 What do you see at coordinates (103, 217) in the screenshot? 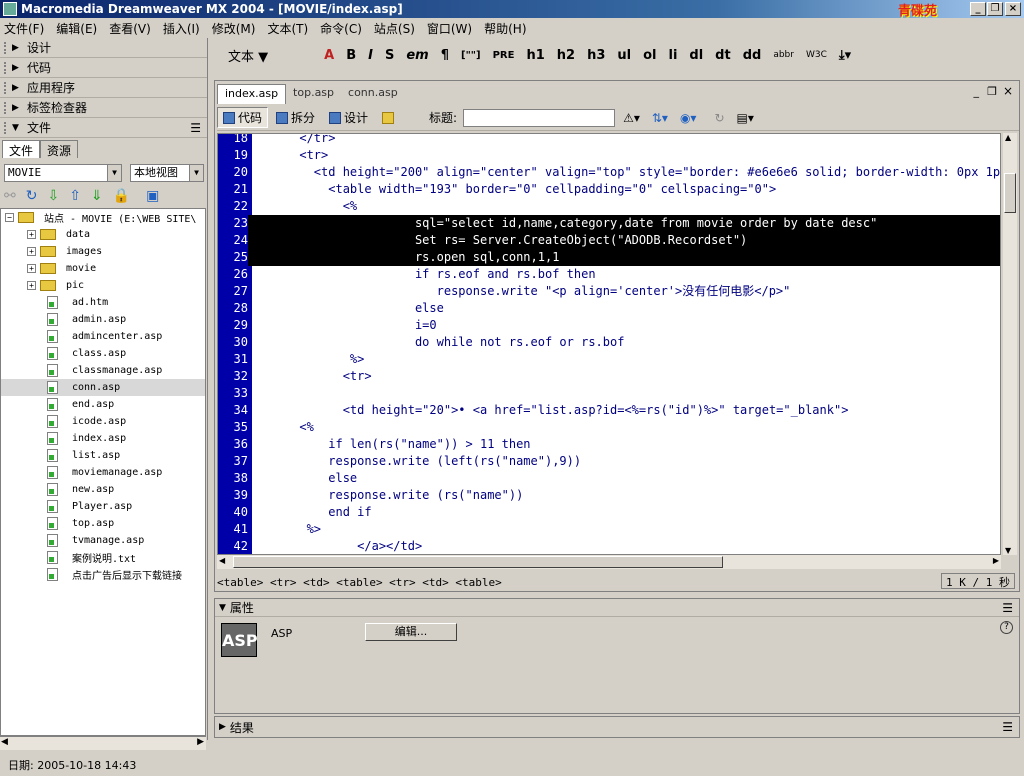
I see `tree-root: − 站点 - MOVIE (E:\WEB SITE\` at bounding box center [103, 217].